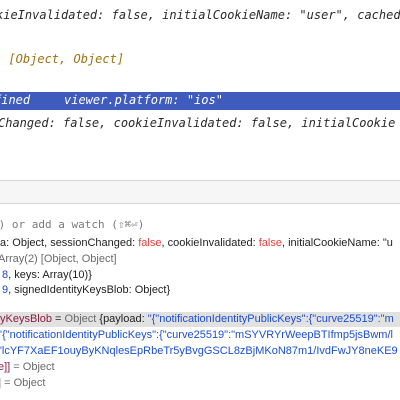  I want to click on row-text: ta: Object, sessionChanged:, so click(69, 243).